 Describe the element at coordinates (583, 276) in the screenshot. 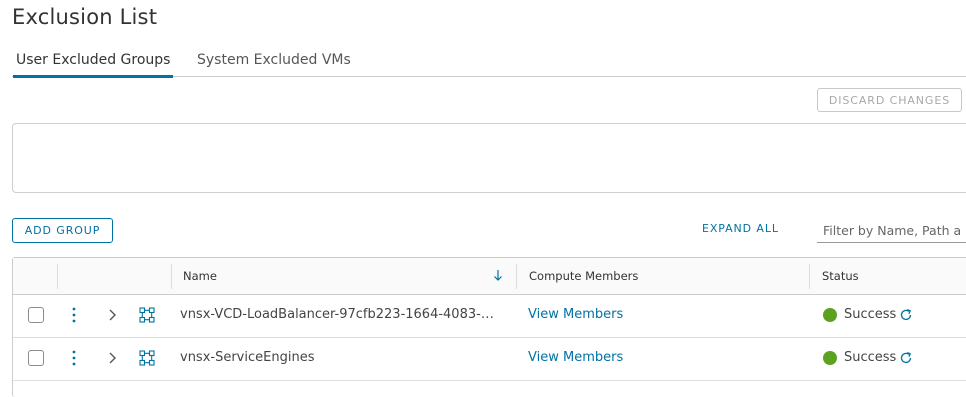

I see `column-header-compute-members: Compute Members` at that location.